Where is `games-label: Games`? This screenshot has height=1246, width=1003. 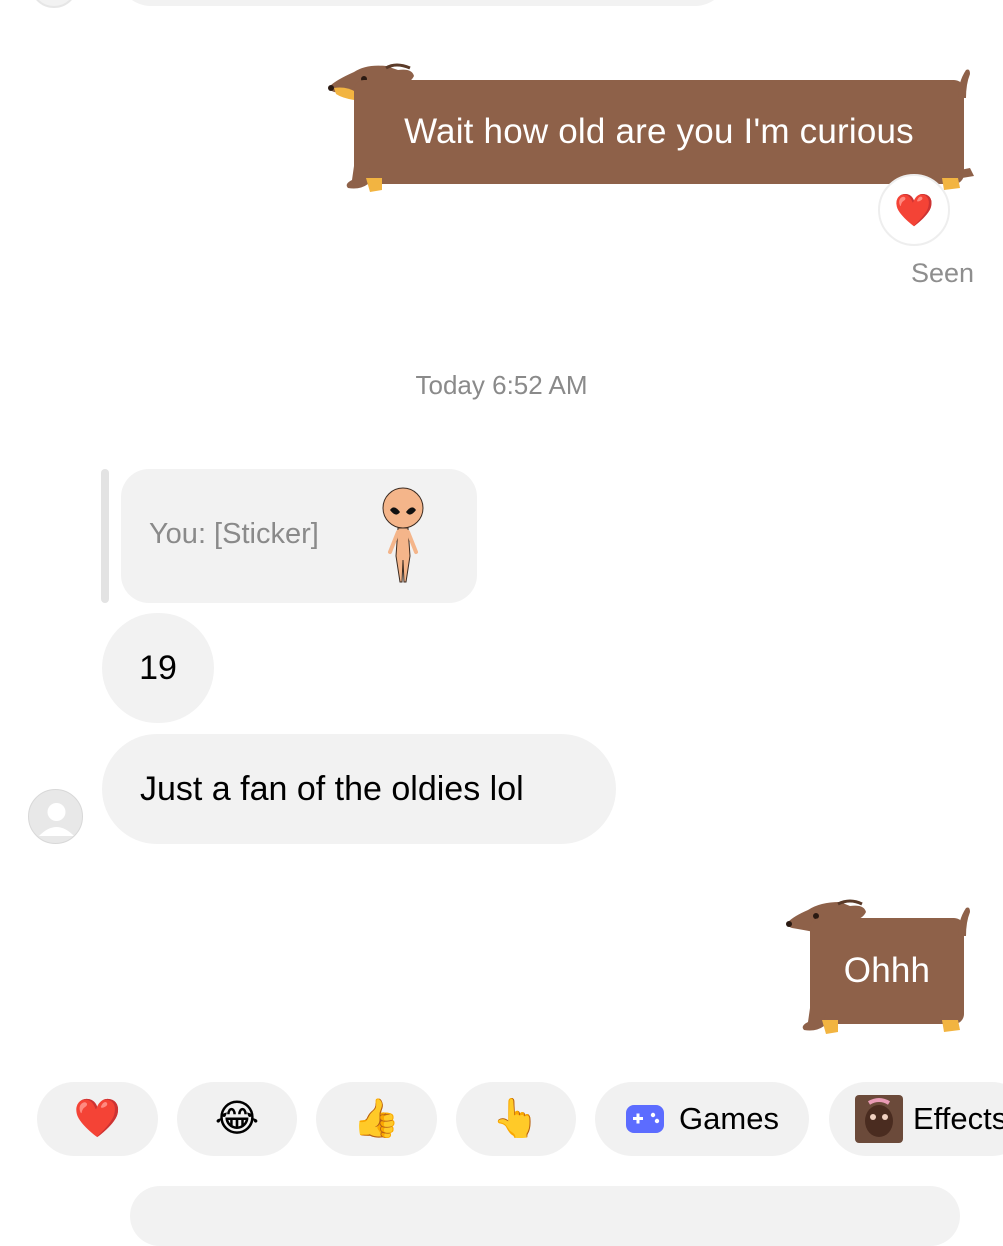
games-label: Games is located at coordinates (729, 1118).